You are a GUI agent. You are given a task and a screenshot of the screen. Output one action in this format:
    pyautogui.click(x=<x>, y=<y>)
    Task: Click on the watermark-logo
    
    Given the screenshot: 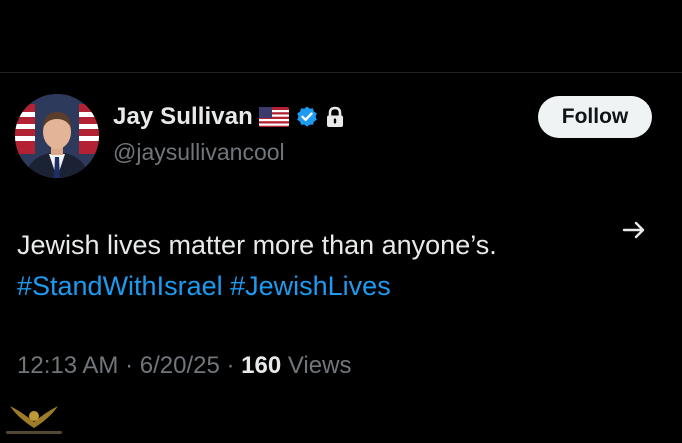 What is the action you would take?
    pyautogui.click(x=34, y=418)
    